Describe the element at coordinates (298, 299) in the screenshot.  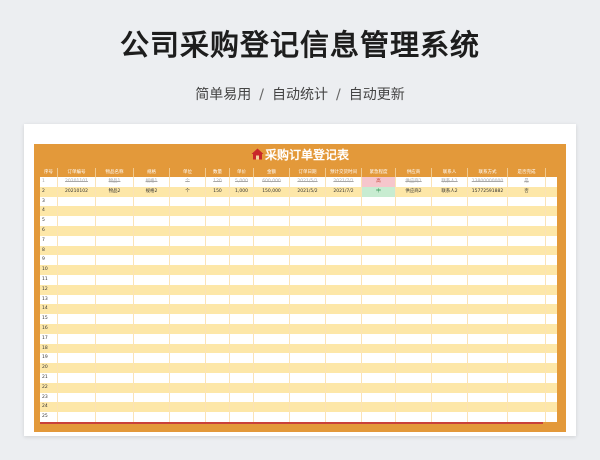
I see `table-row: 13` at that location.